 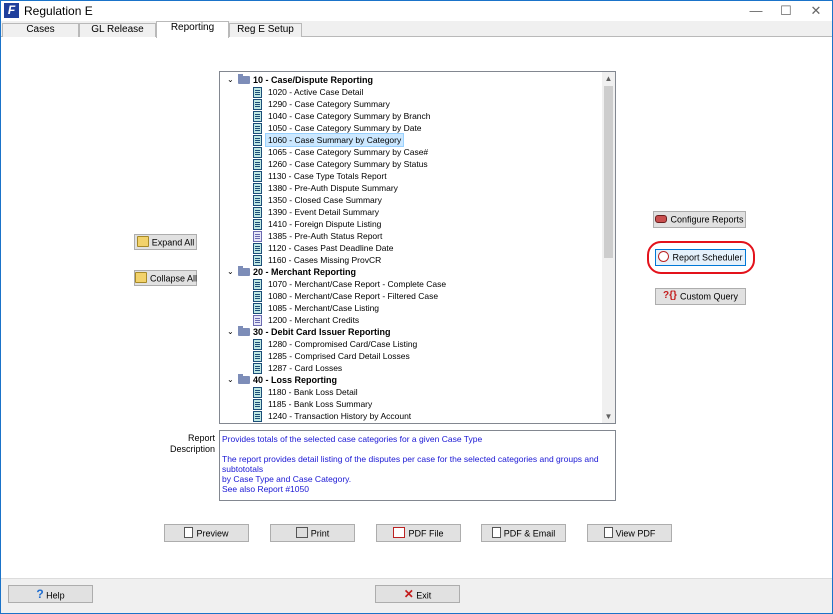 I want to click on collapse-all-label: Collapse All, so click(x=174, y=278).